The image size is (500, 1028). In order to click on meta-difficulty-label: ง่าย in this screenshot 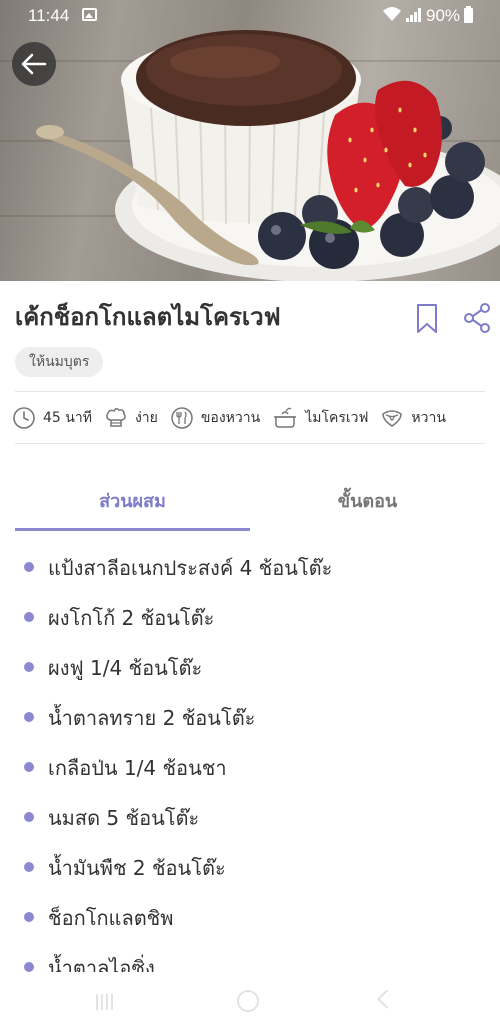, I will do `click(146, 418)`.